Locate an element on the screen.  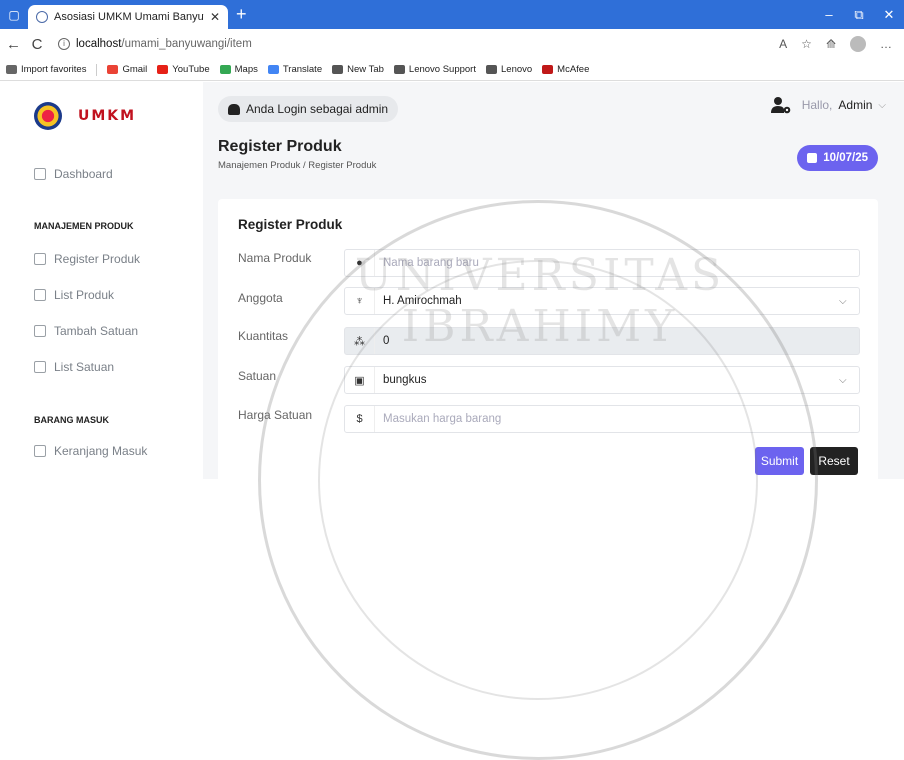
login-status: Anda Login sebagai admin is located at coordinates (308, 109).